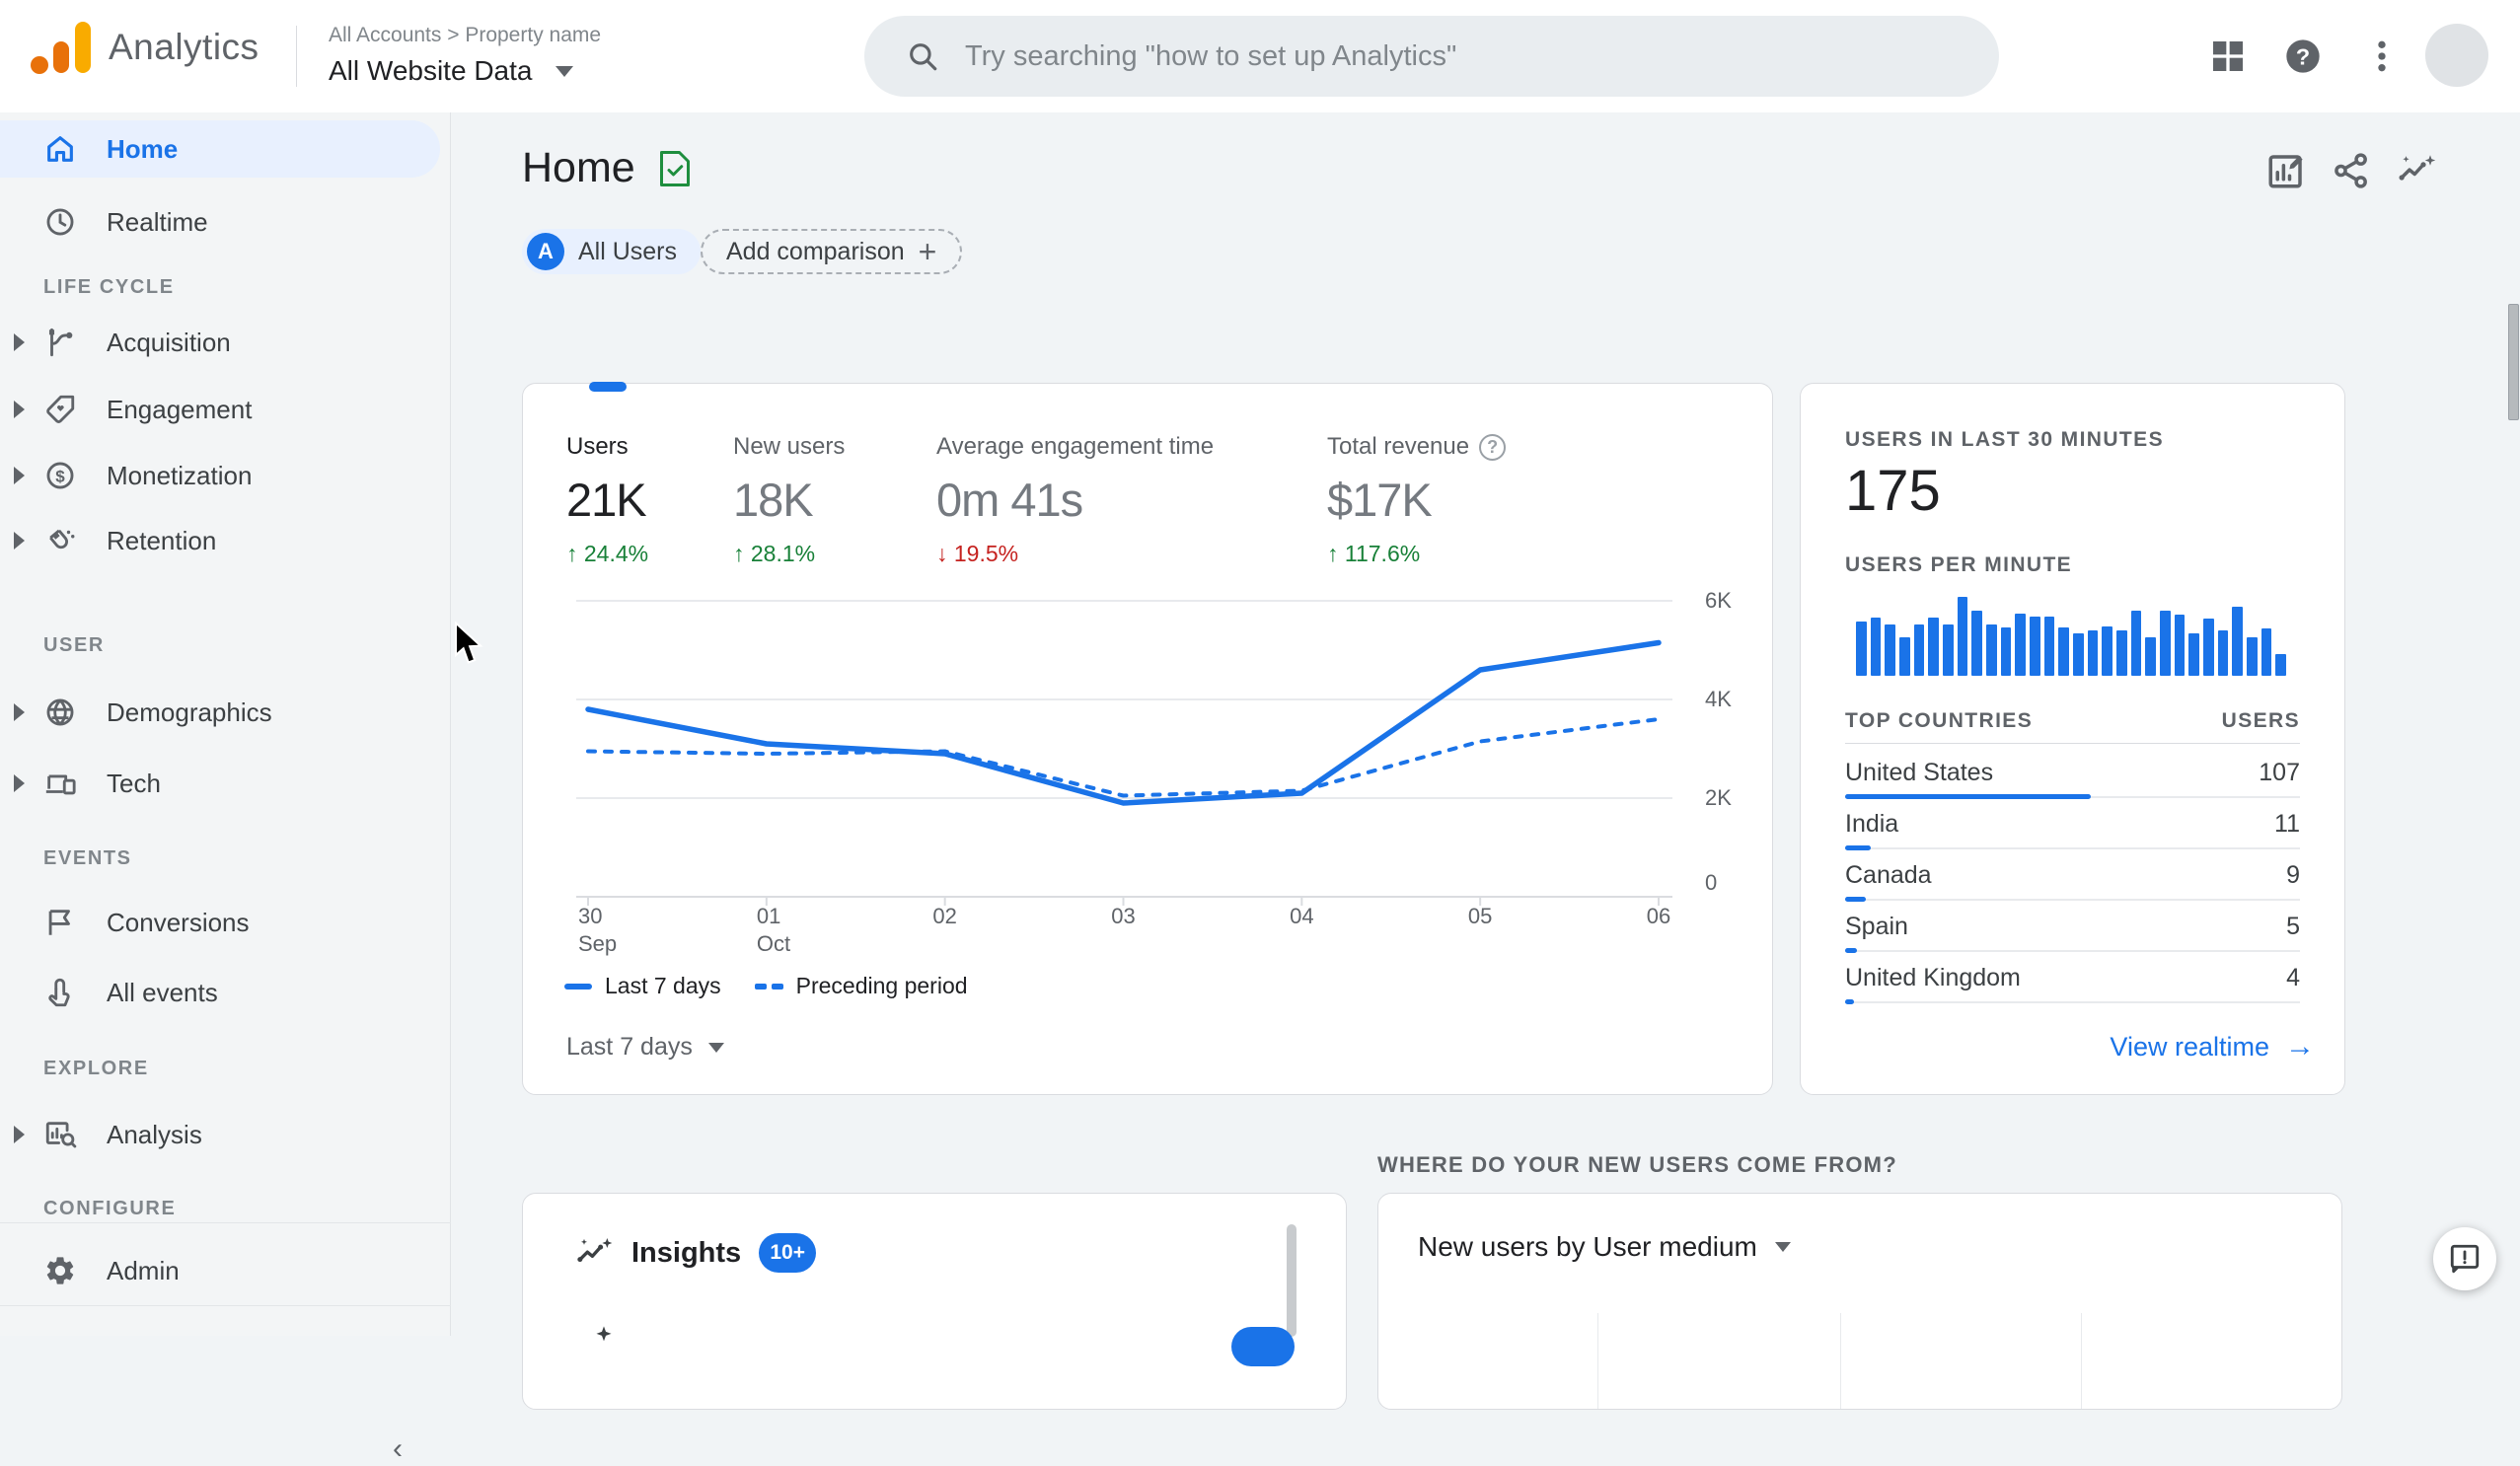  What do you see at coordinates (789, 446) in the screenshot?
I see `metric-label: New users` at bounding box center [789, 446].